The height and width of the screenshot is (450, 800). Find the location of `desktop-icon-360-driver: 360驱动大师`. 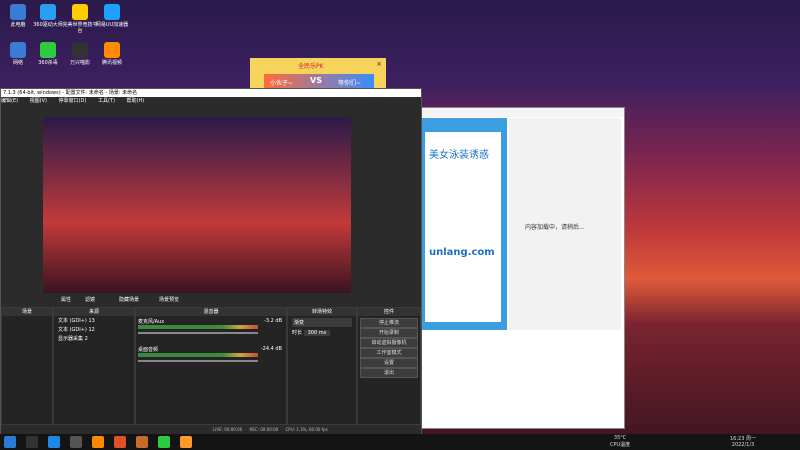

desktop-icon-360-driver: 360驱动大师 is located at coordinates (48, 16).